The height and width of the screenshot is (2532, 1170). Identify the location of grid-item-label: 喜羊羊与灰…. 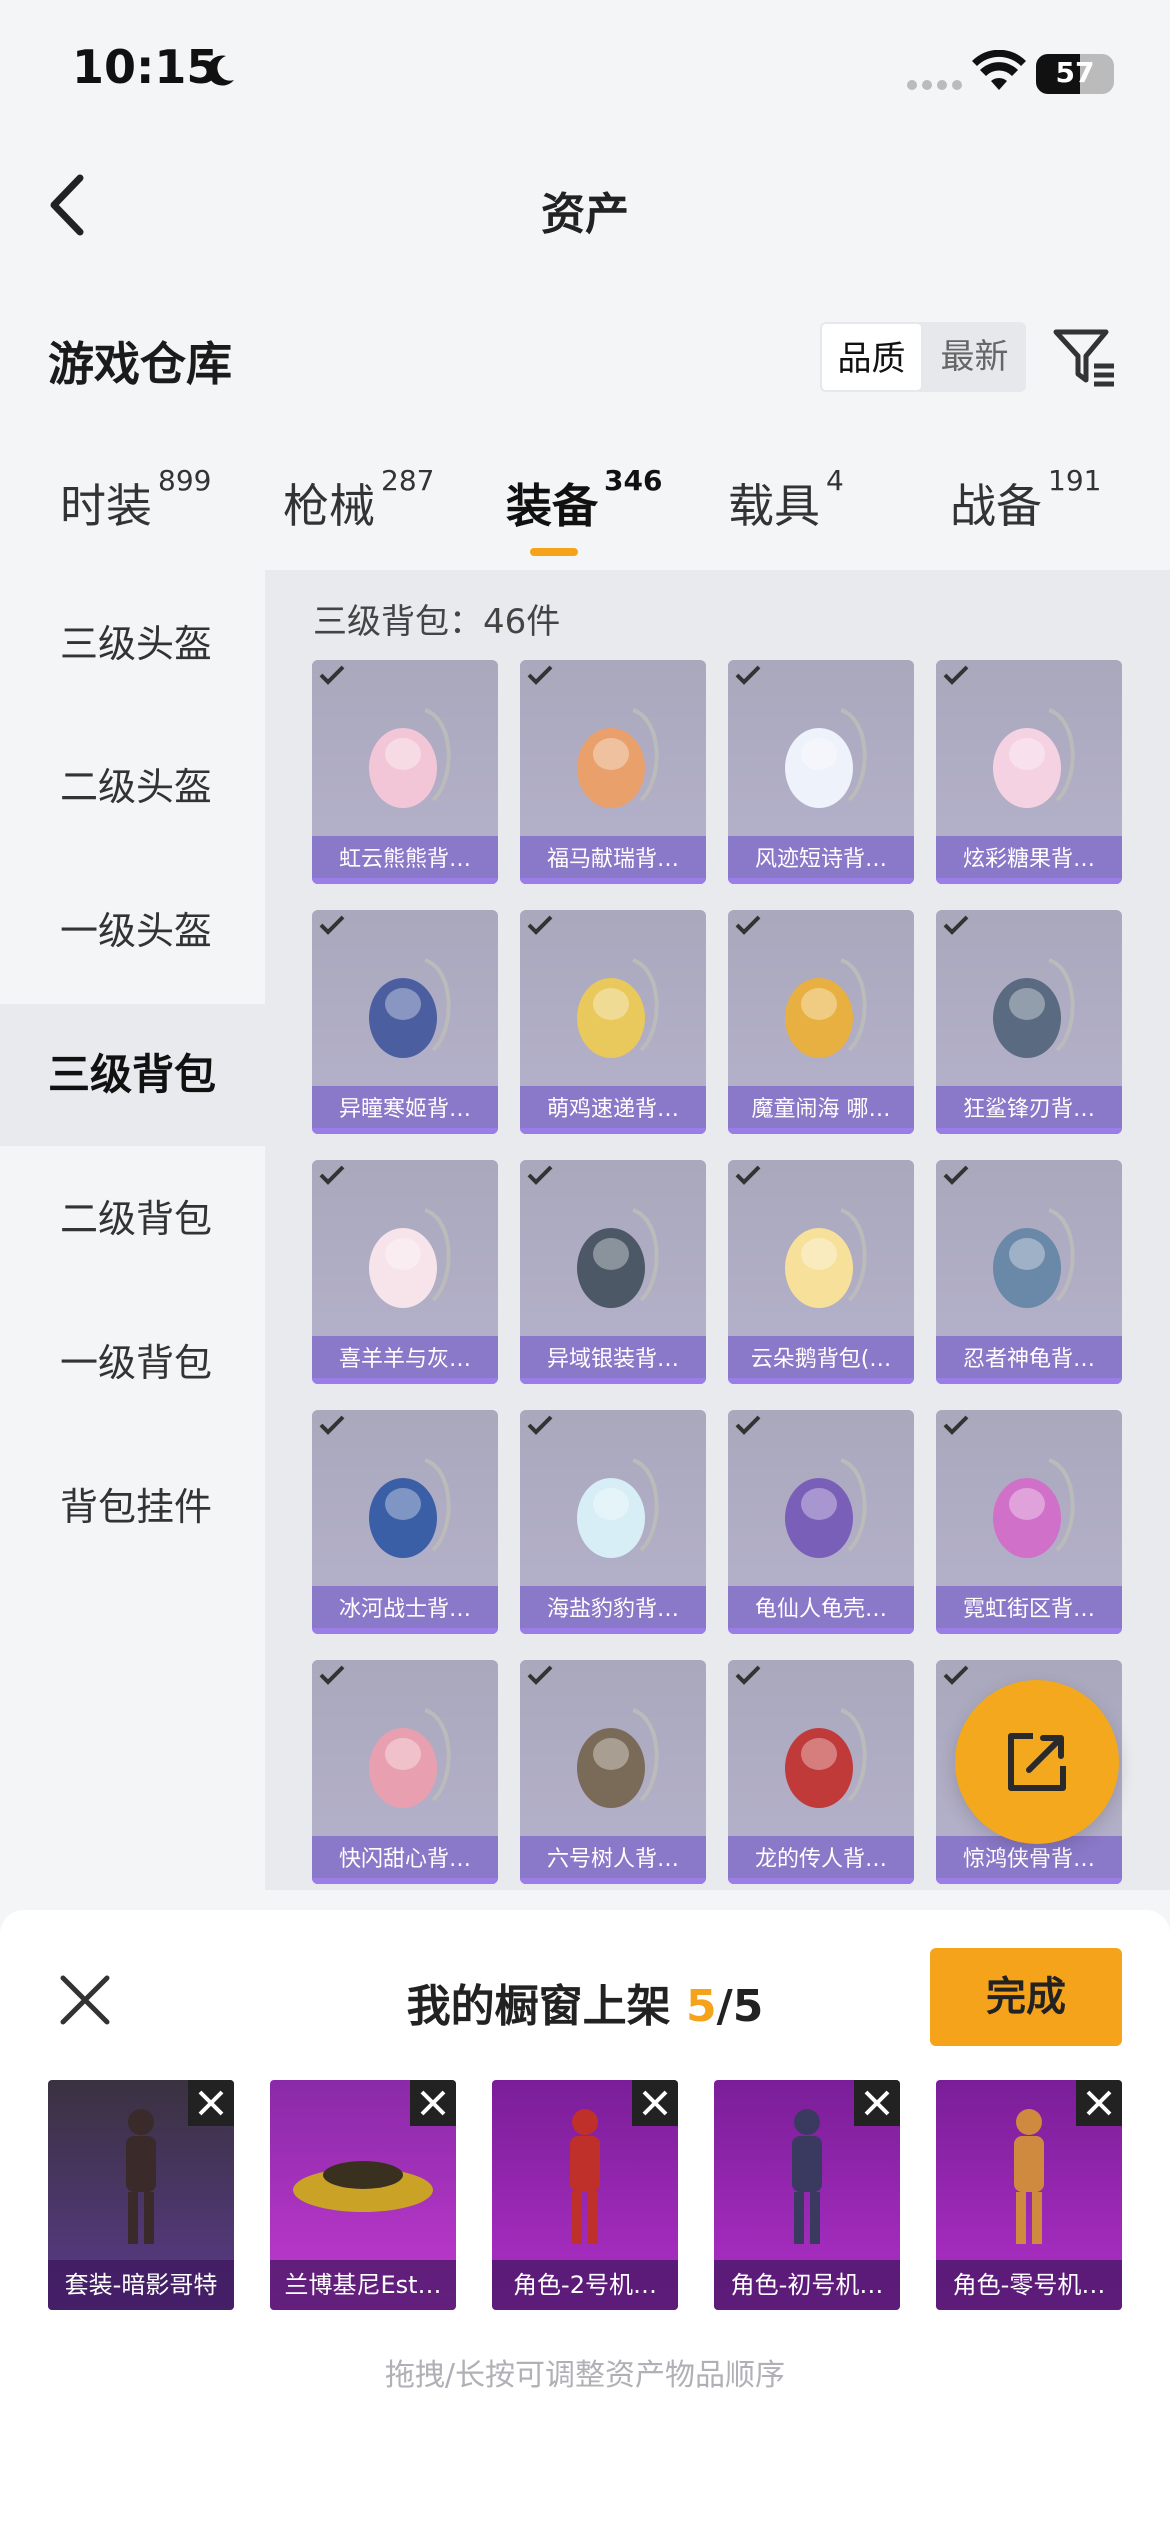
(405, 1360).